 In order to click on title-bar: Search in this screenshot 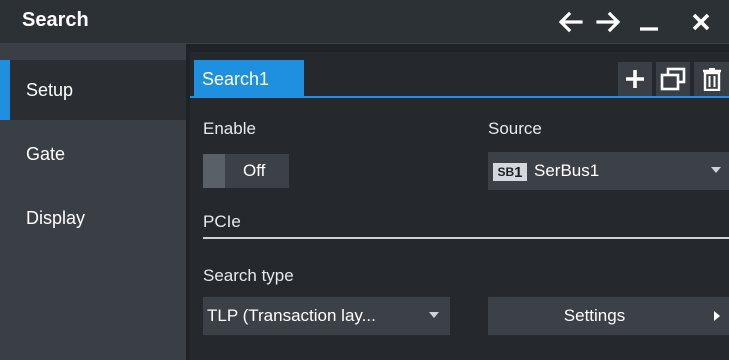, I will do `click(364, 22)`.